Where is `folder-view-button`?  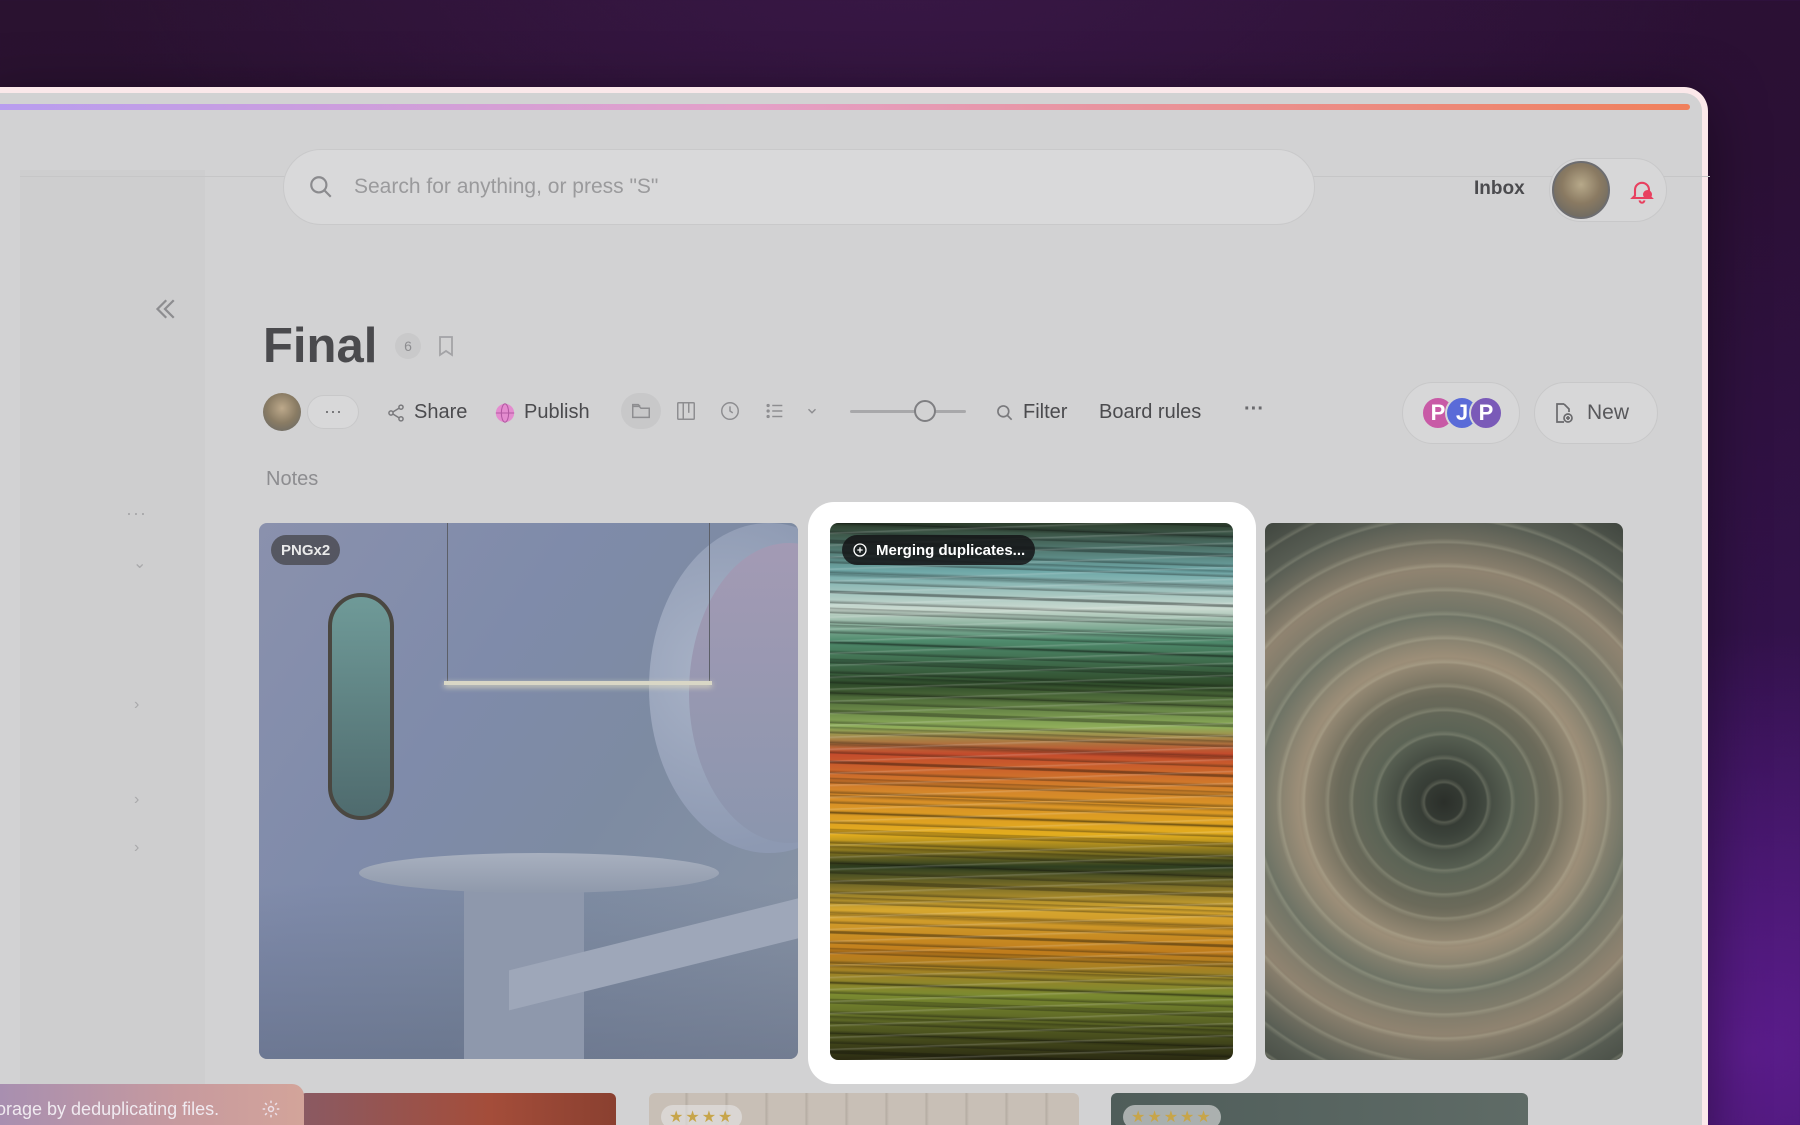
folder-view-button is located at coordinates (641, 411).